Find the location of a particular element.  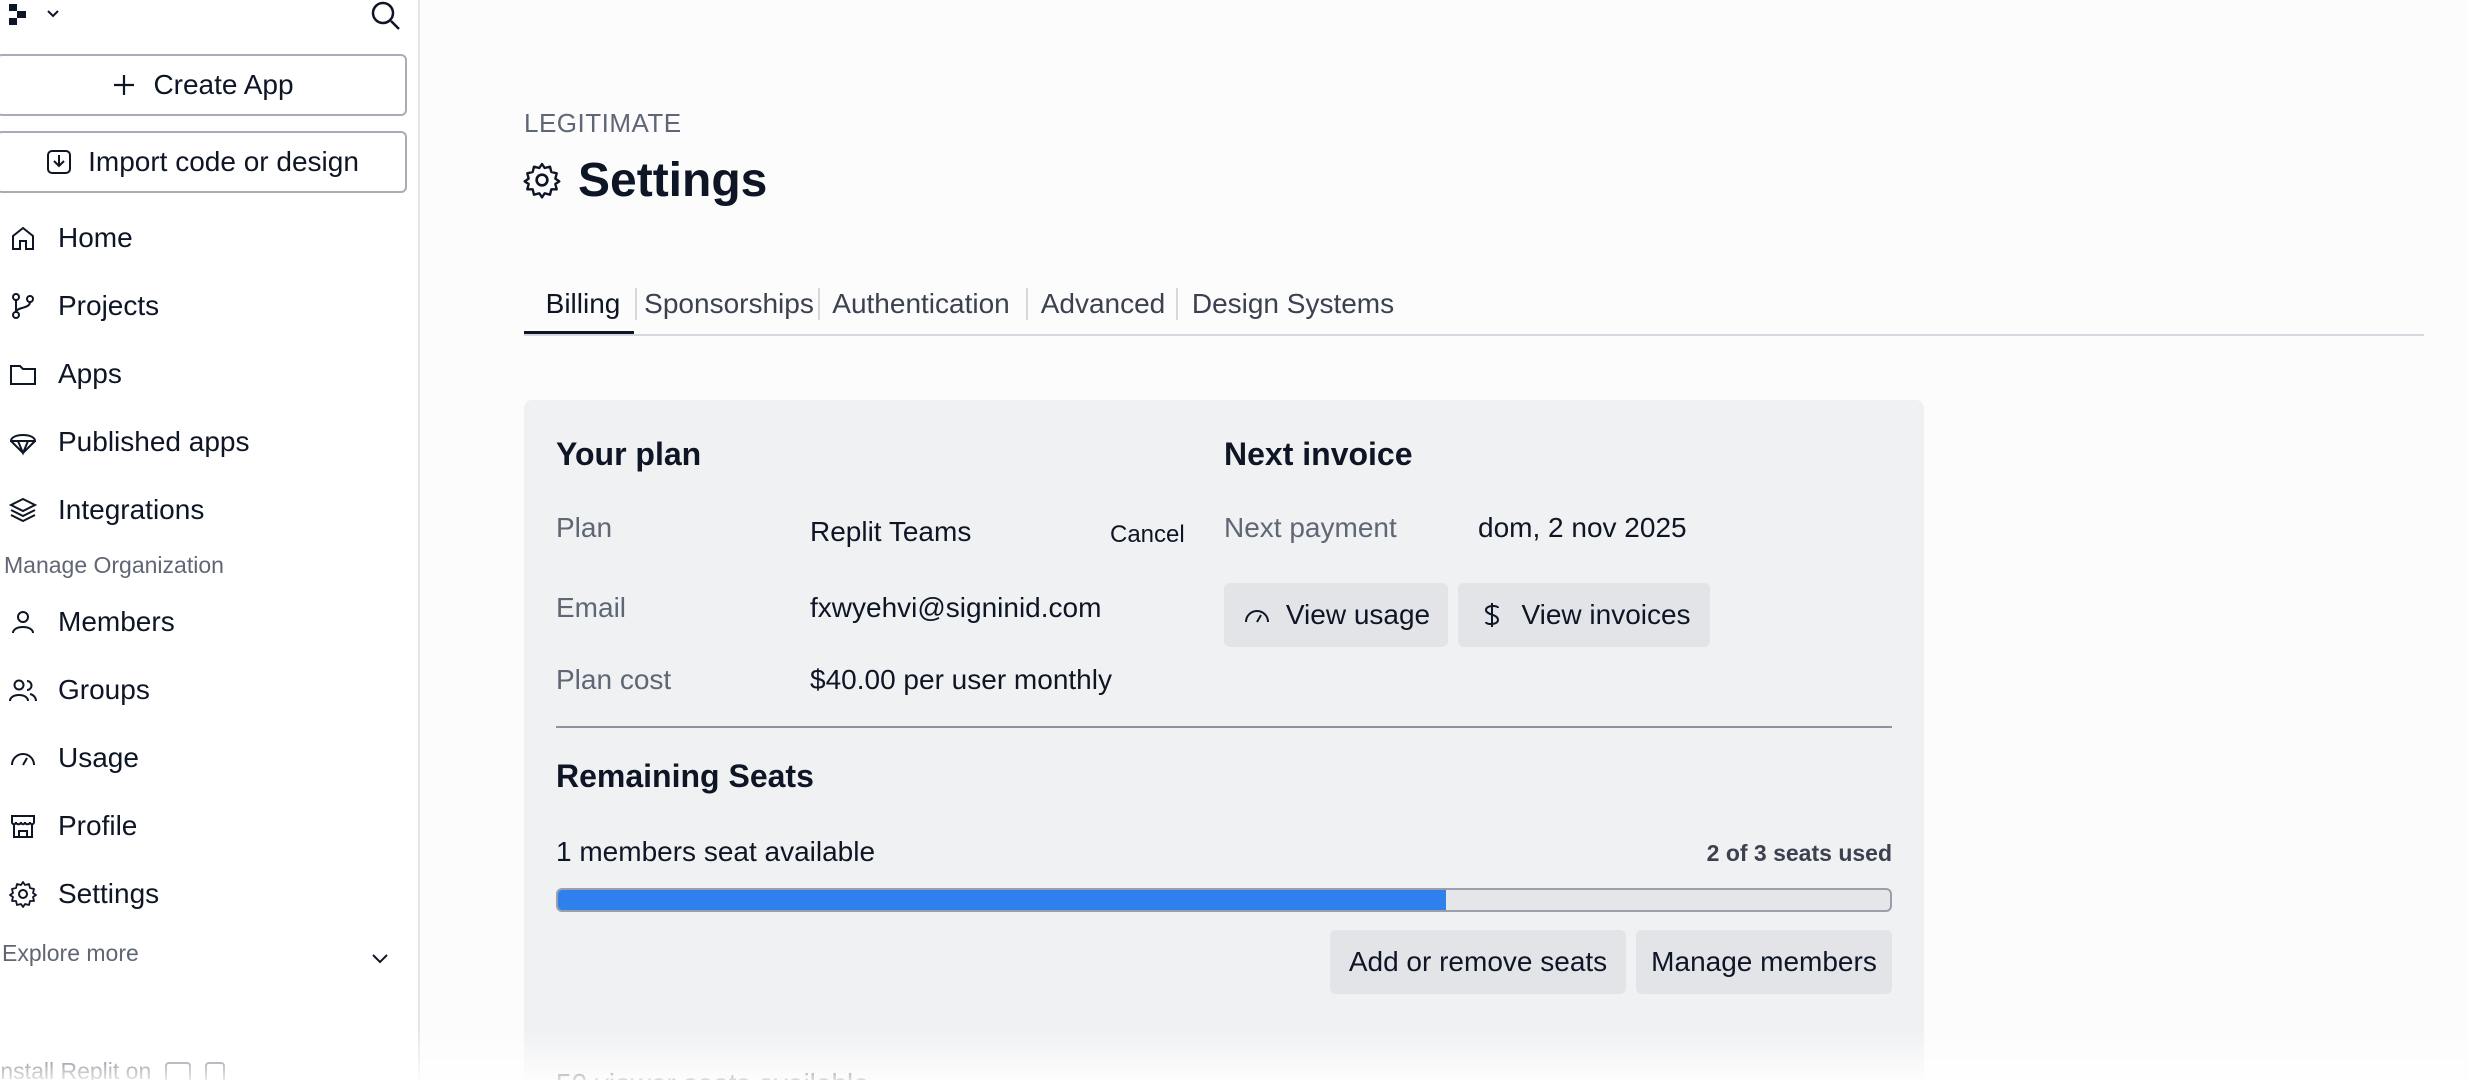

sidebar-item-label: Profile is located at coordinates (98, 825).